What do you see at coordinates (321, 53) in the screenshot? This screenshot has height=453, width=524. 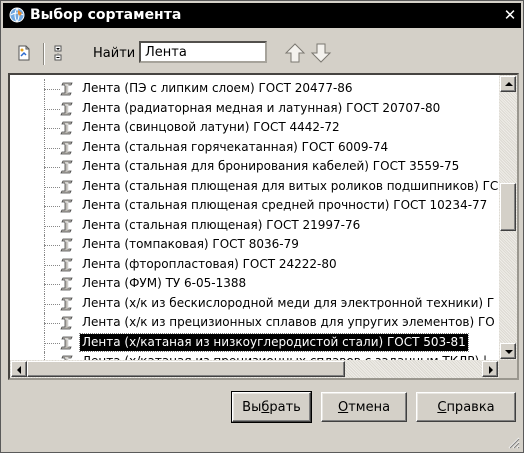 I see `arrow-down-icon` at bounding box center [321, 53].